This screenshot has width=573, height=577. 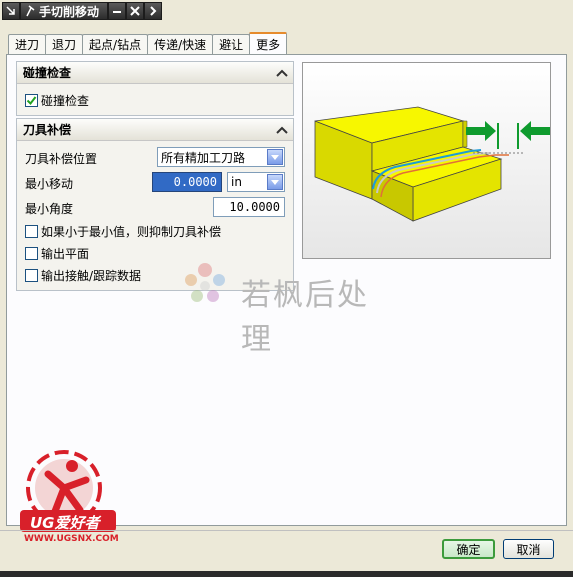 I want to click on group-title: 碰撞检查, so click(x=47, y=73).